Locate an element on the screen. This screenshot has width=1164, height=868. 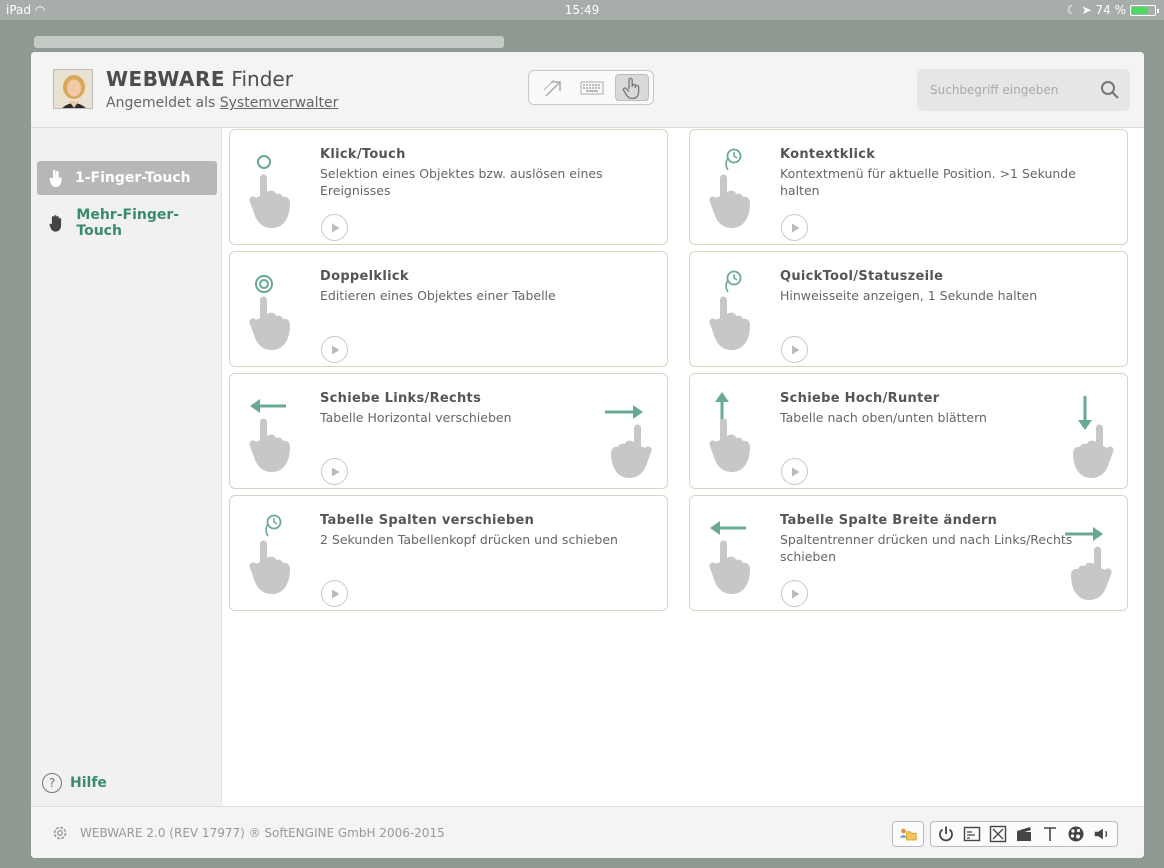
sidebar-item-label: 1-Finger-Touch is located at coordinates (133, 178).